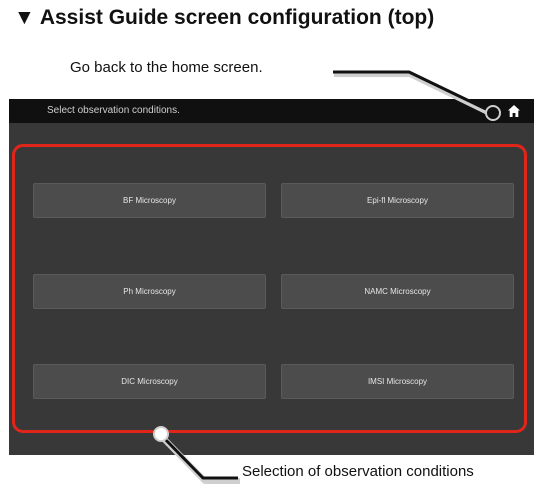  Describe the element at coordinates (397, 291) in the screenshot. I see `namc-microscopy-button: NAMC Microscopy` at that location.